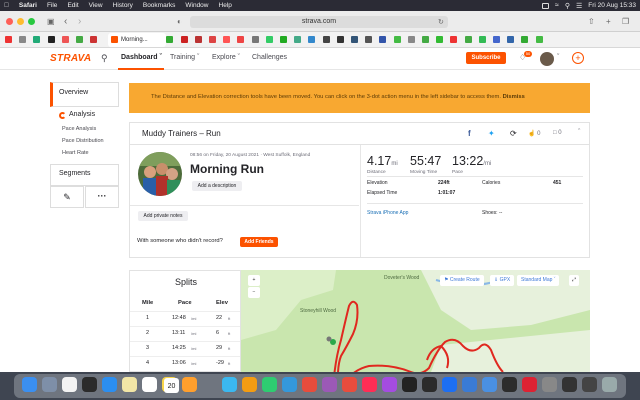 This screenshot has height=400, width=640. Describe the element at coordinates (591, 21) in the screenshot. I see `share-icon: ⇧` at that location.